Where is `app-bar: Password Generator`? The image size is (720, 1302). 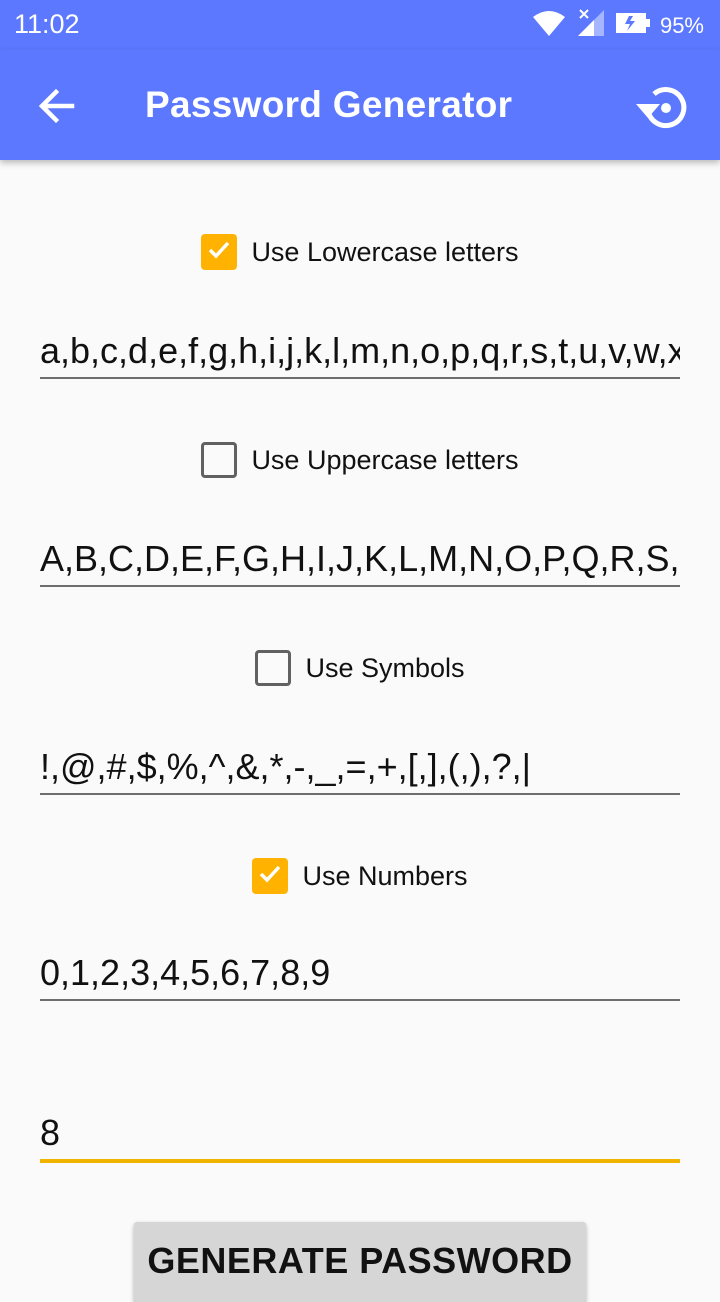 app-bar: Password Generator is located at coordinates (360, 105).